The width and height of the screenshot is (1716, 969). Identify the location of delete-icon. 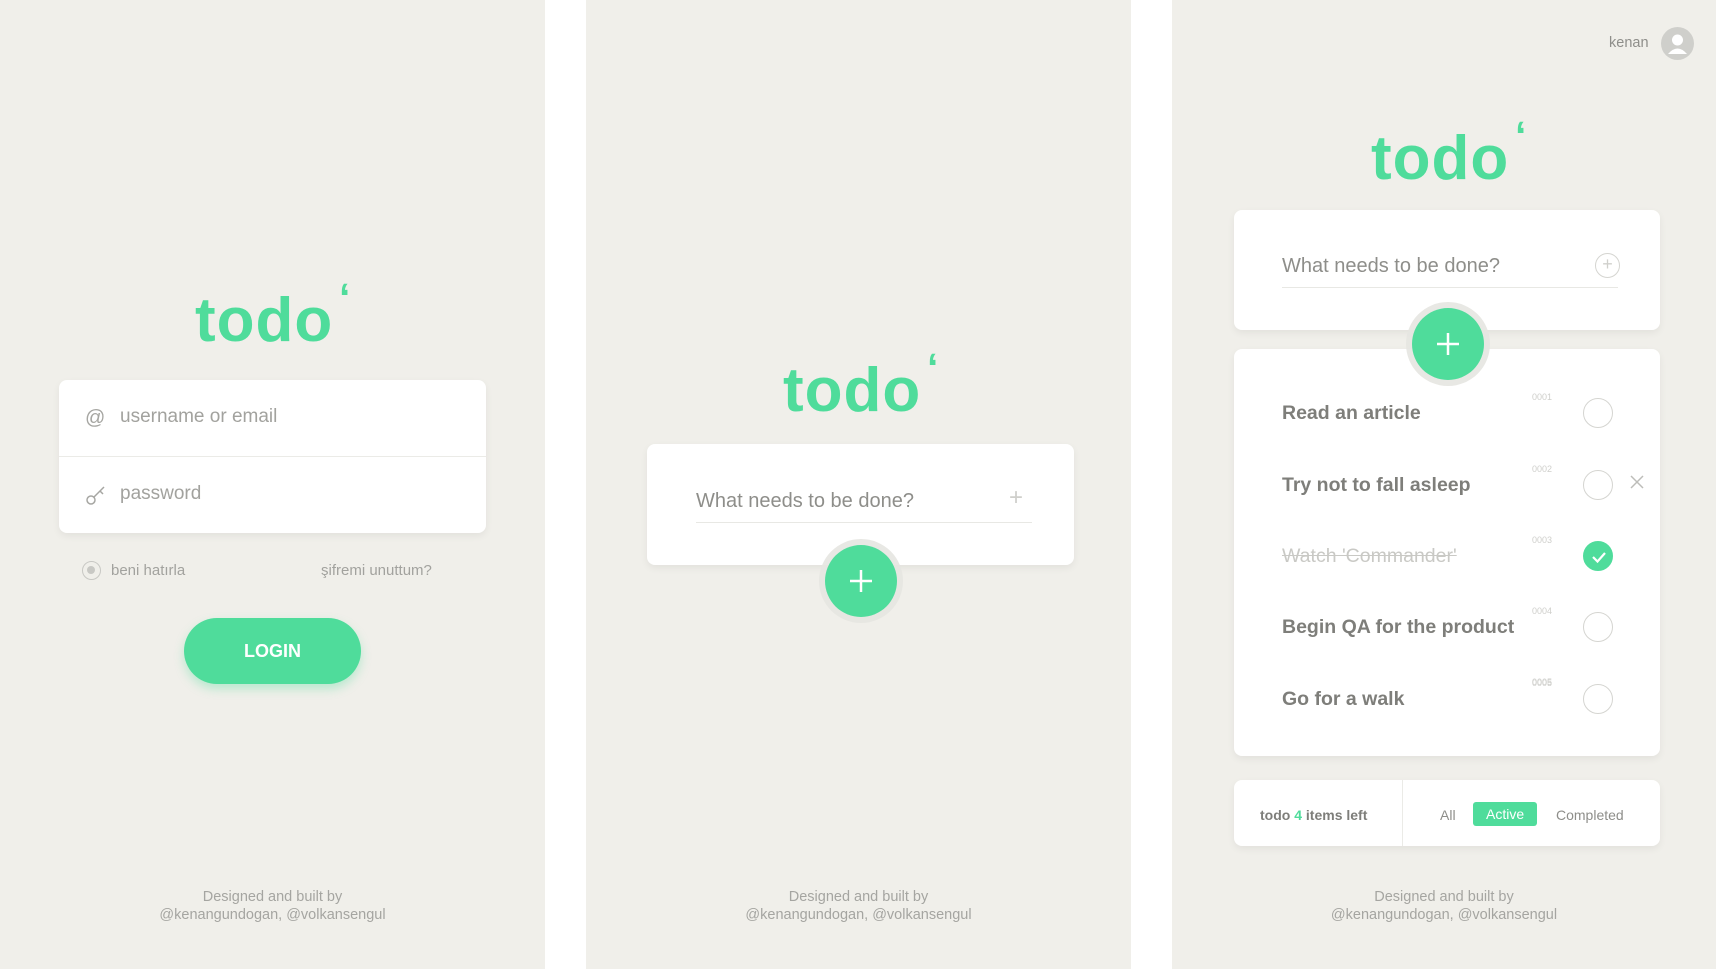
(1637, 482).